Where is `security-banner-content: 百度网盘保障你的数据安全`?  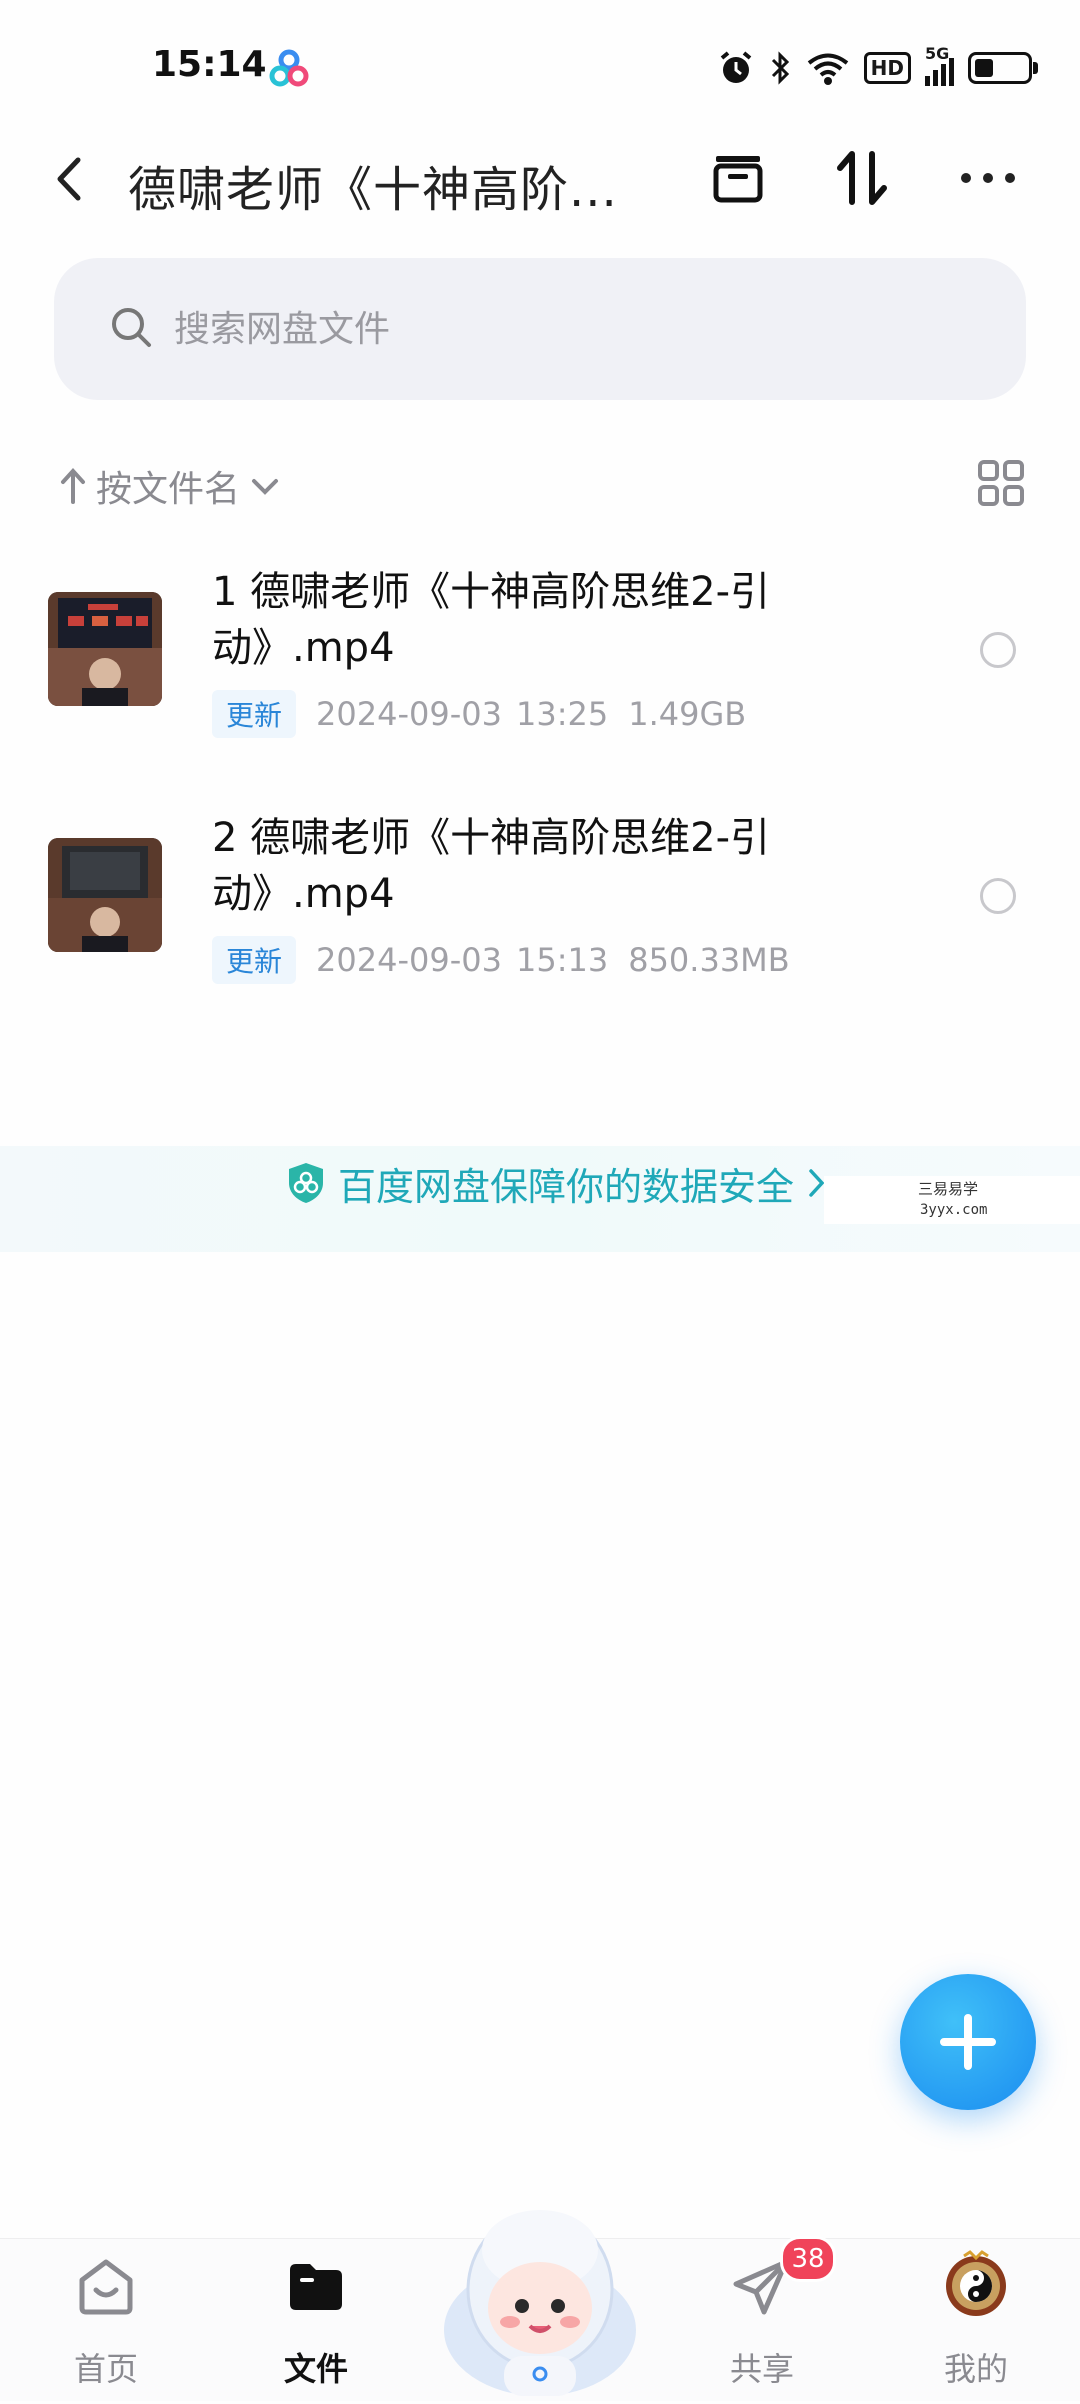
security-banner-content: 百度网盘保障你的数据安全 is located at coordinates (557, 1183).